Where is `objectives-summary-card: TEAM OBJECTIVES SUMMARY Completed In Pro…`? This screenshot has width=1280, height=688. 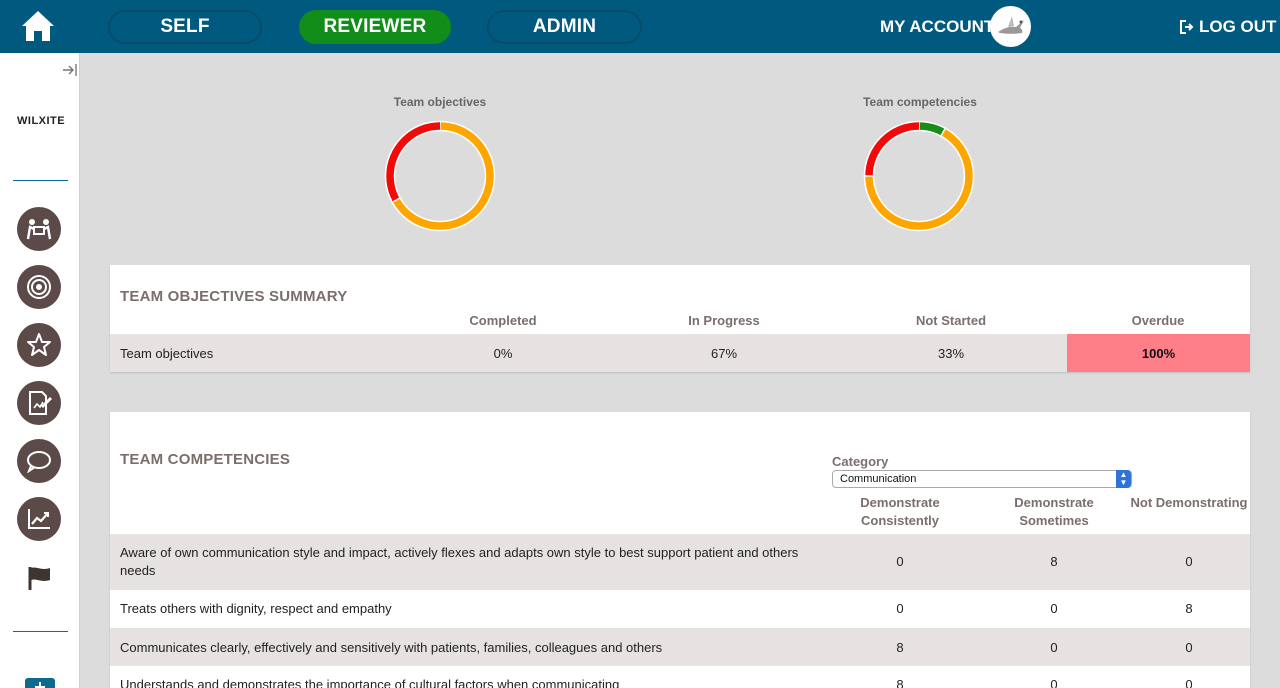
objectives-summary-card: TEAM OBJECTIVES SUMMARY Completed In Pro… is located at coordinates (680, 318).